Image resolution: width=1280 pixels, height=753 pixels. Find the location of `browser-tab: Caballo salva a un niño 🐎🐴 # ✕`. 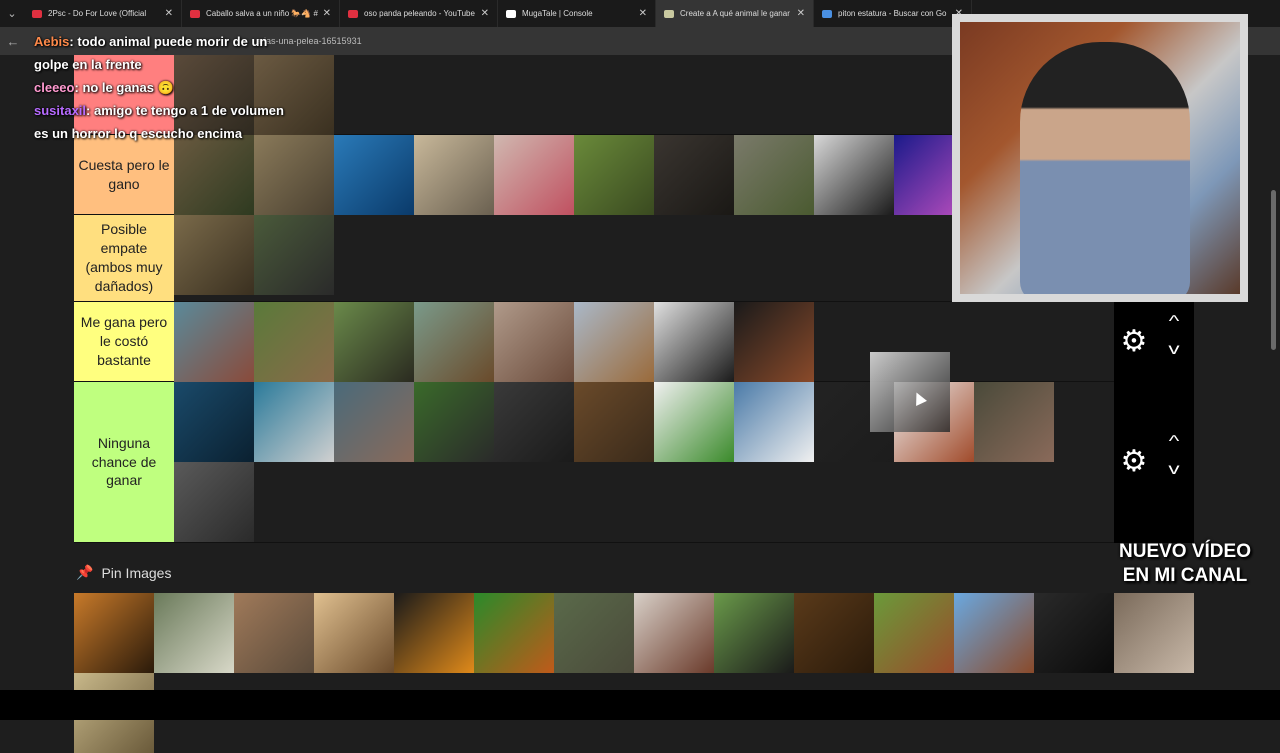

browser-tab: Caballo salva a un niño 🐎🐴 # ✕ is located at coordinates (261, 13).